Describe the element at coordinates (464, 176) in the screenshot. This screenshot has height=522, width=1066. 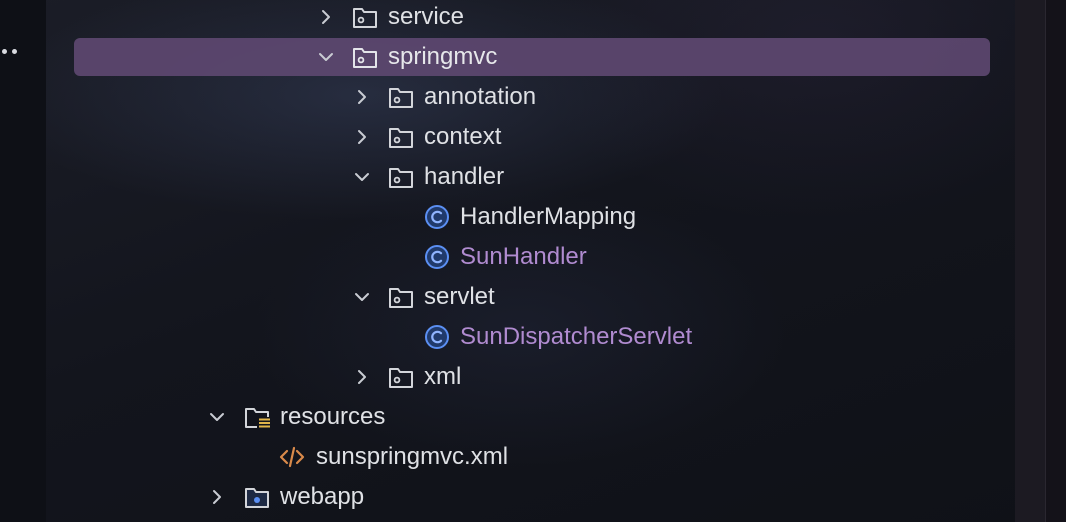
I see `tree-row-label: handler` at that location.